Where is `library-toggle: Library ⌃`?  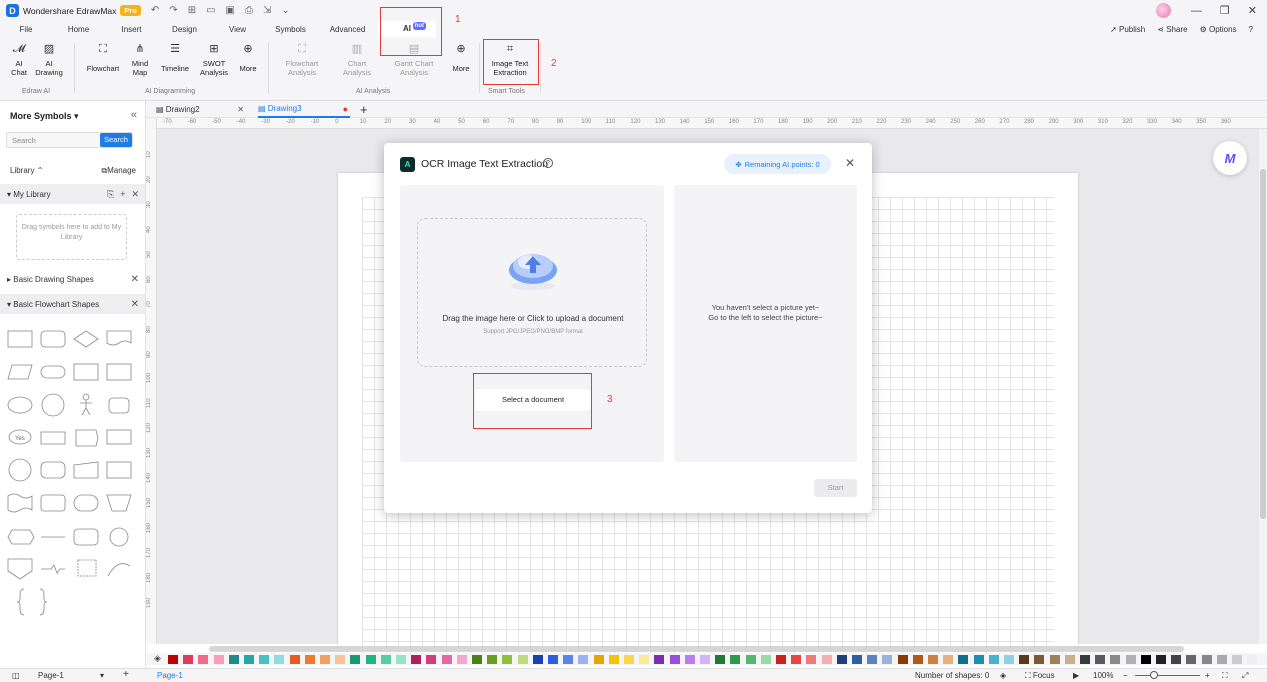 library-toggle: Library ⌃ is located at coordinates (26, 171).